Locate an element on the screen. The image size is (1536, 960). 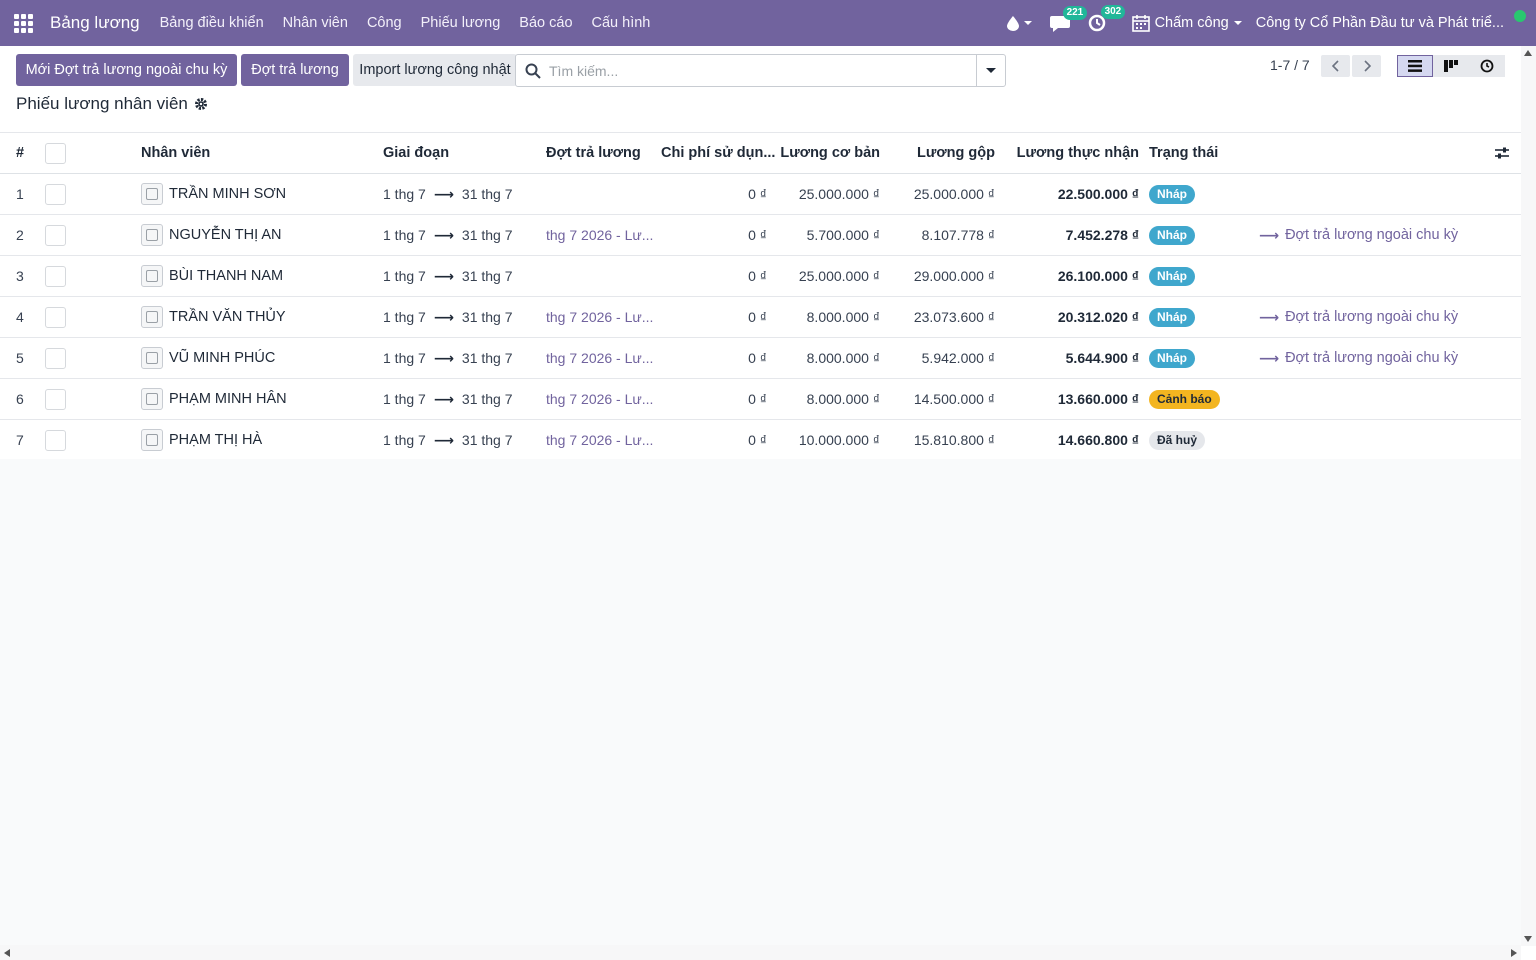
search-options-toggle is located at coordinates (990, 70).